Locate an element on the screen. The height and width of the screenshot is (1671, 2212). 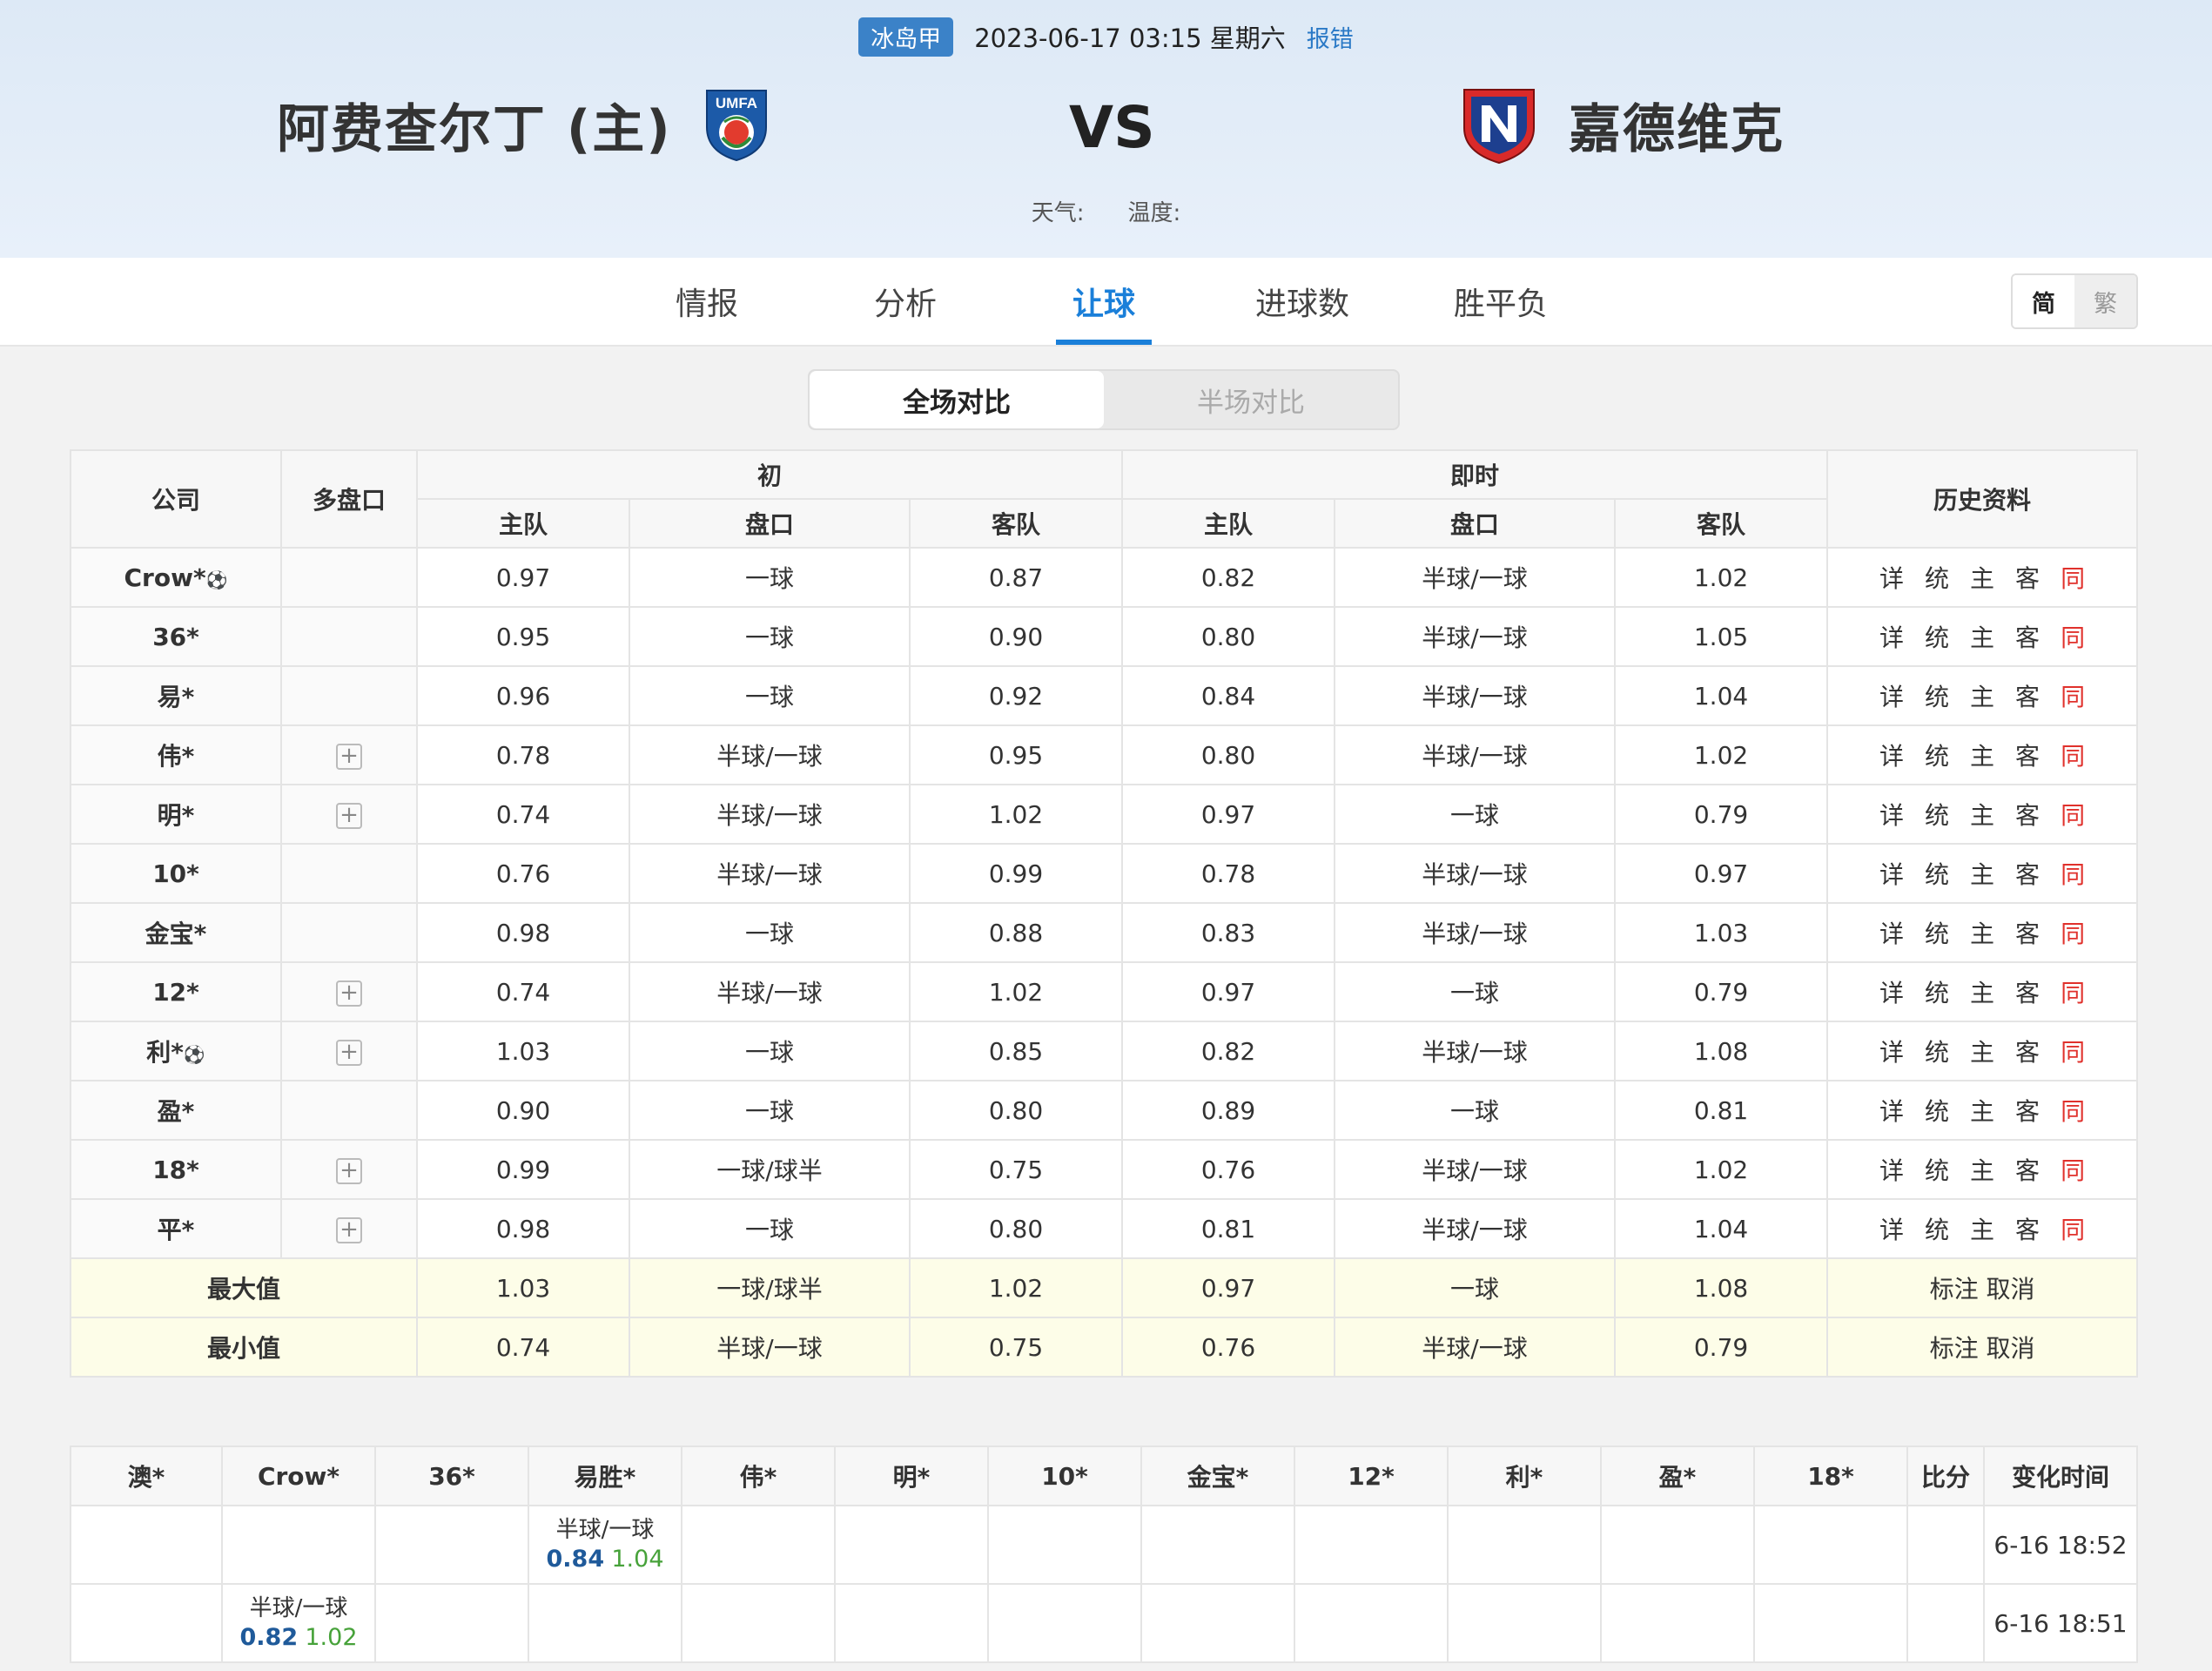
company-name: 明* is located at coordinates (176, 815).